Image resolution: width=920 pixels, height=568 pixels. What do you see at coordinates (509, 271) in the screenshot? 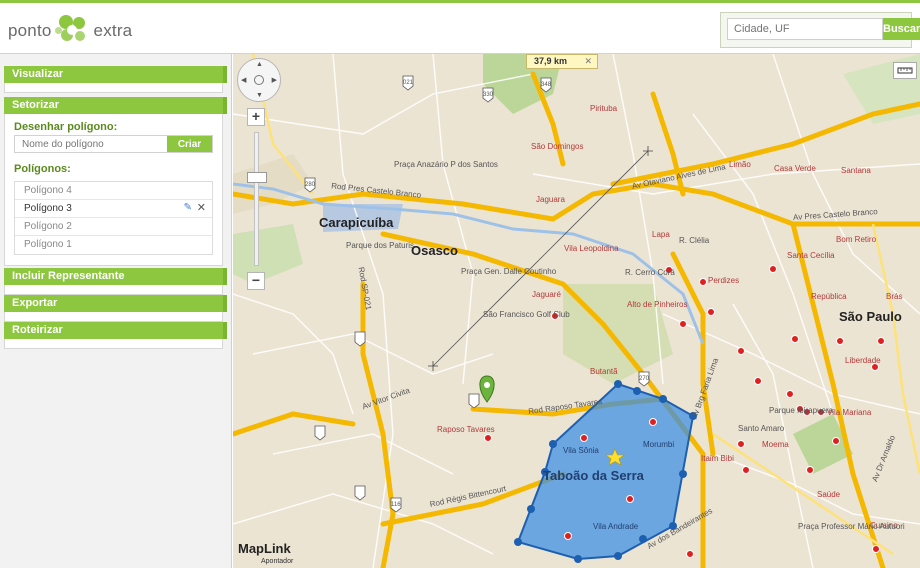
I see `landmark-label: Praça Gen. Dalle Coutinho` at bounding box center [509, 271].